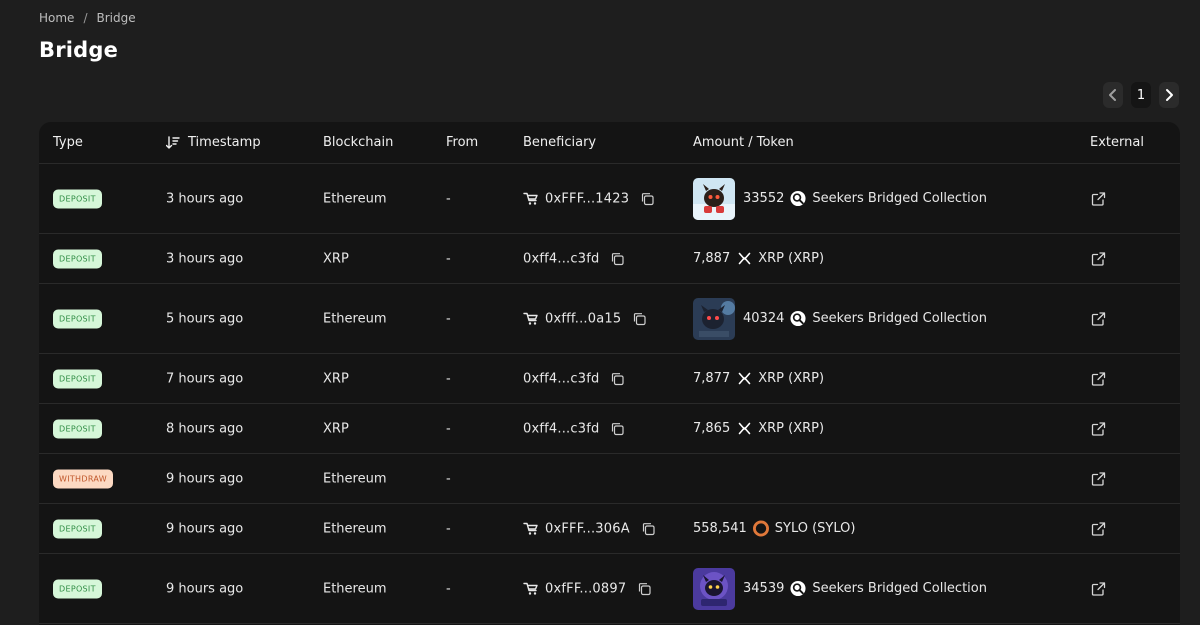 This screenshot has height=625, width=1200. Describe the element at coordinates (79, 50) in the screenshot. I see `page-title: Bridge` at that location.